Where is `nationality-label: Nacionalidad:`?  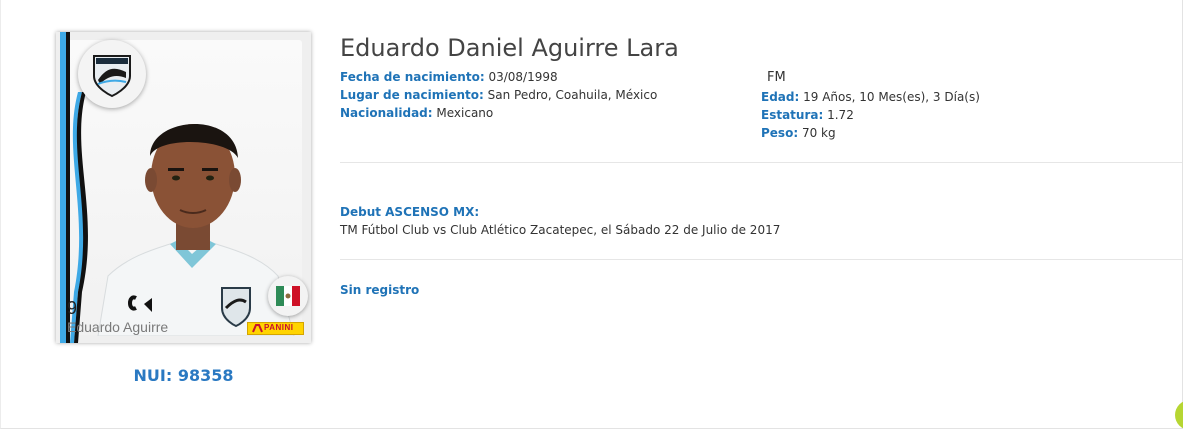
nationality-label: Nacionalidad: is located at coordinates (386, 113).